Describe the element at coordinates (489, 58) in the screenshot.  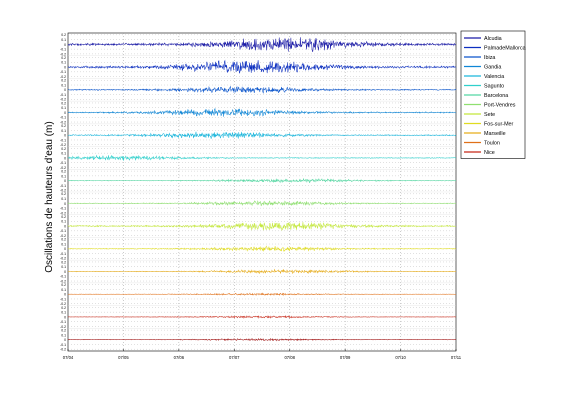
I see `legend-entry-label: Ibiza` at that location.